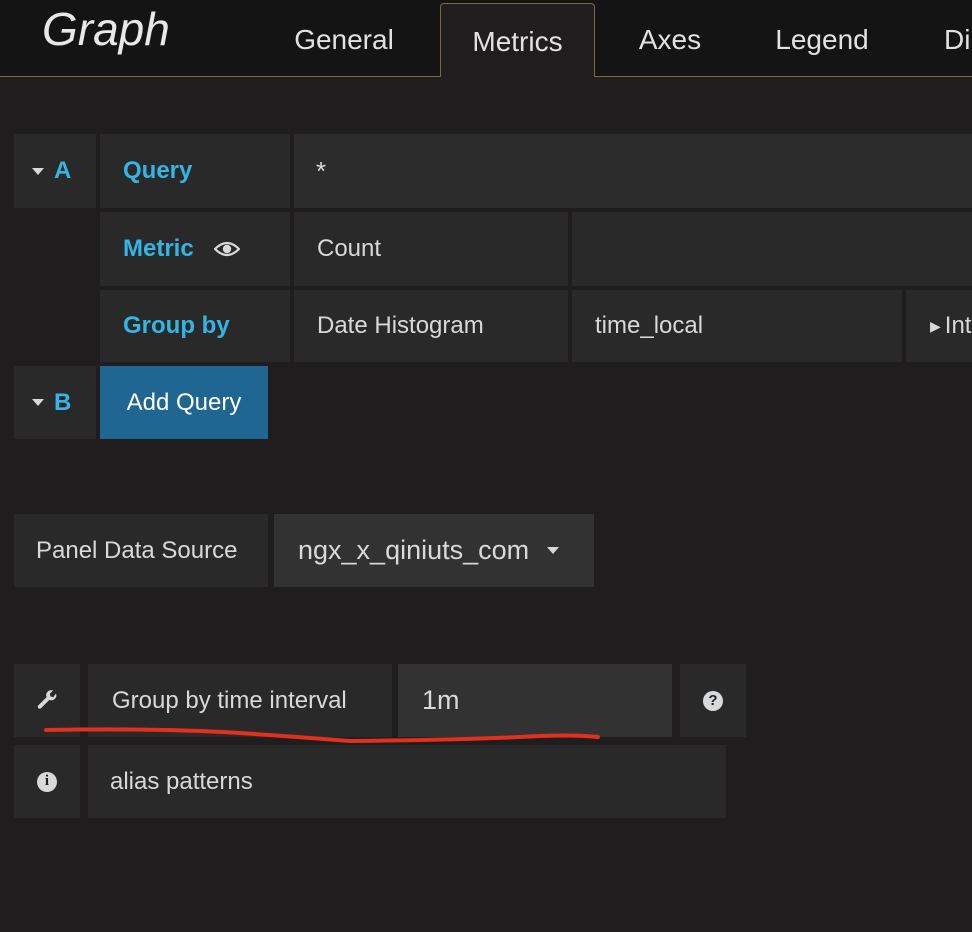  I want to click on group-by-label: Group by, so click(176, 325).